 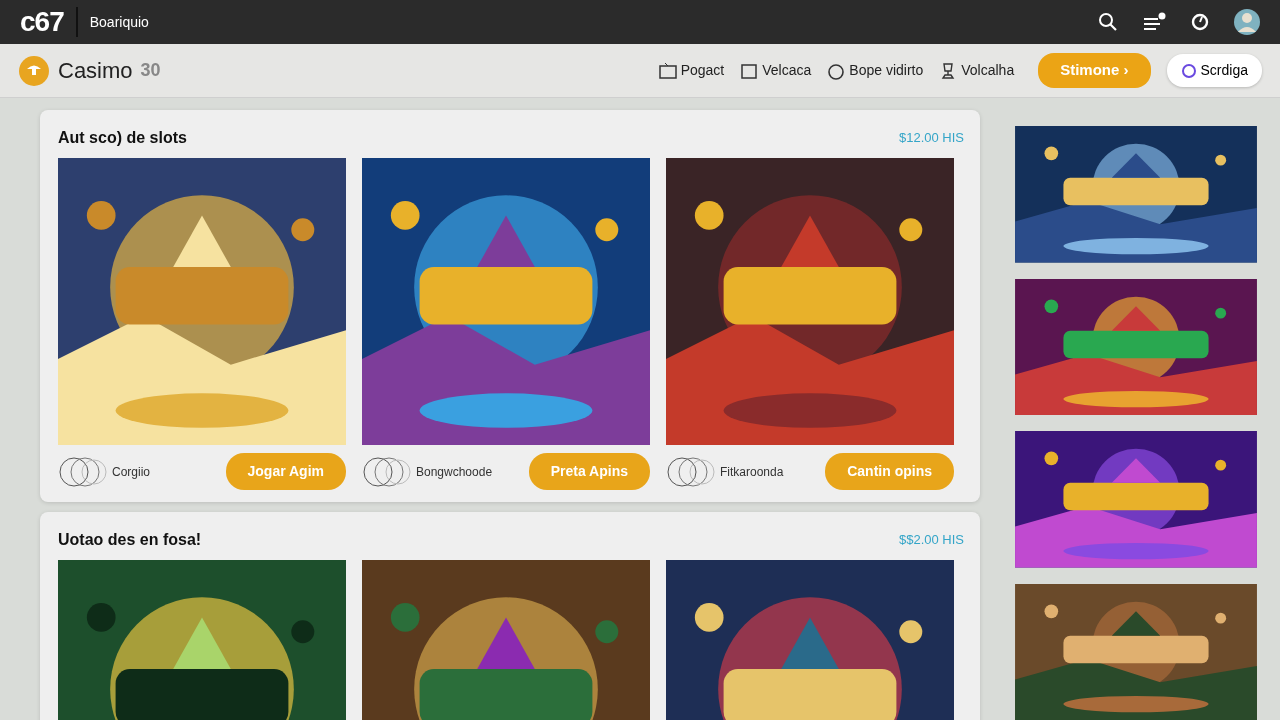 I want to click on nav-link: Bope vidirto, so click(x=875, y=70).